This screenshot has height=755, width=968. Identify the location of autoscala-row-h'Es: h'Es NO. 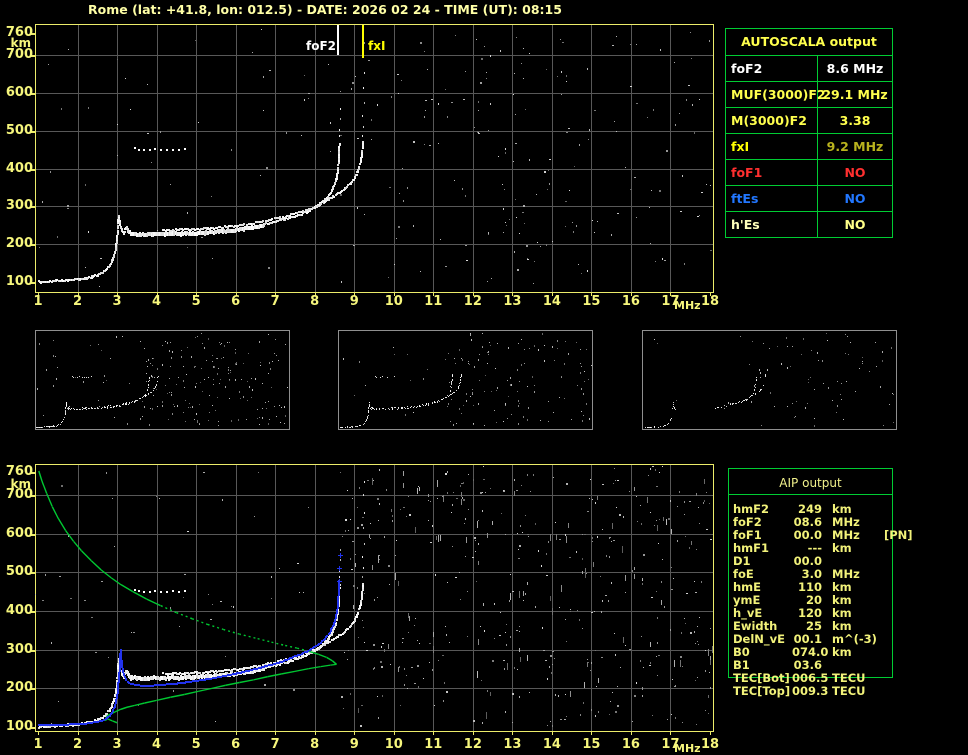
(809, 224).